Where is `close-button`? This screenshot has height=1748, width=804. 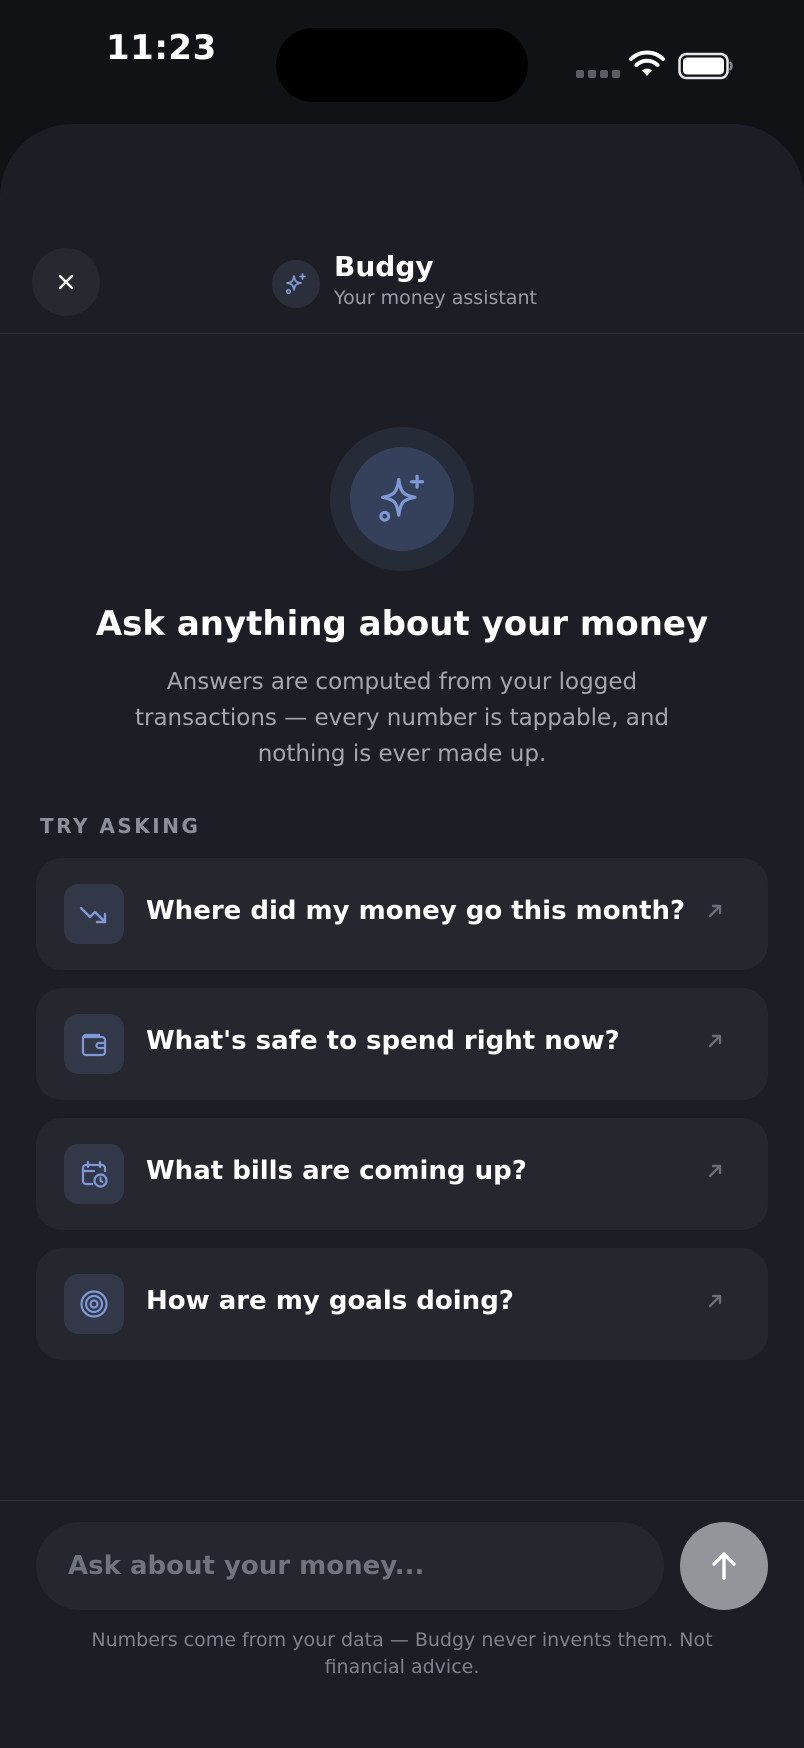
close-button is located at coordinates (66, 282).